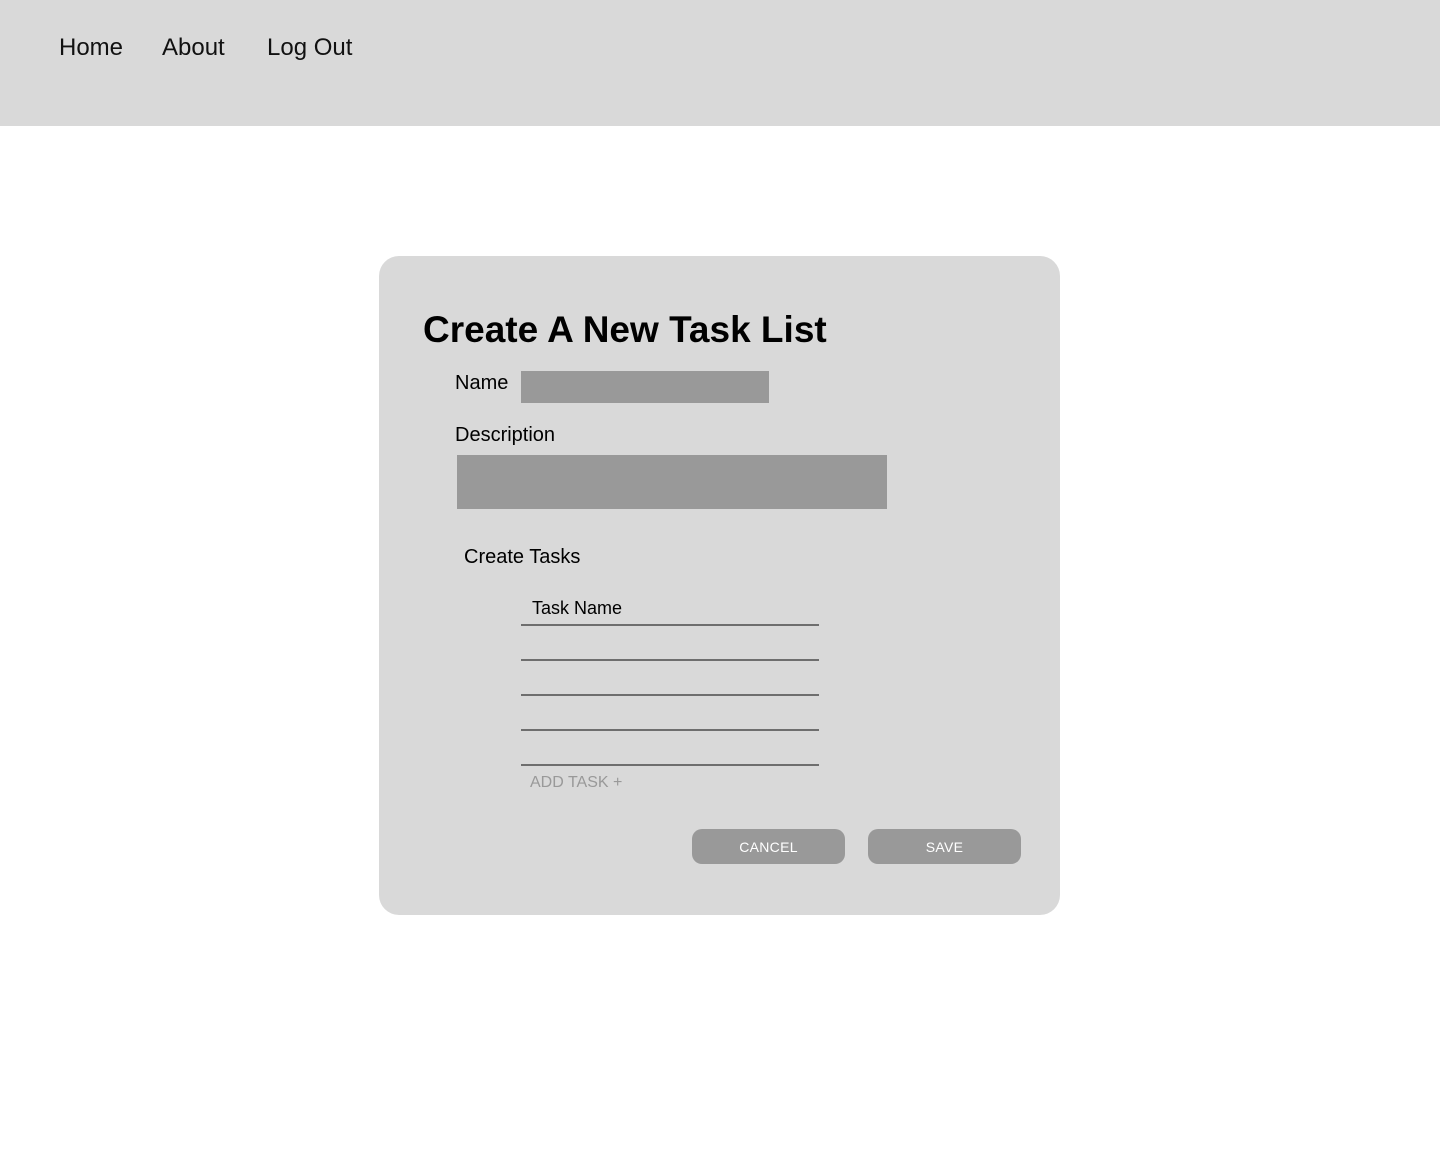 Image resolution: width=1440 pixels, height=1172 pixels. I want to click on cancel-button: CANCEL, so click(768, 846).